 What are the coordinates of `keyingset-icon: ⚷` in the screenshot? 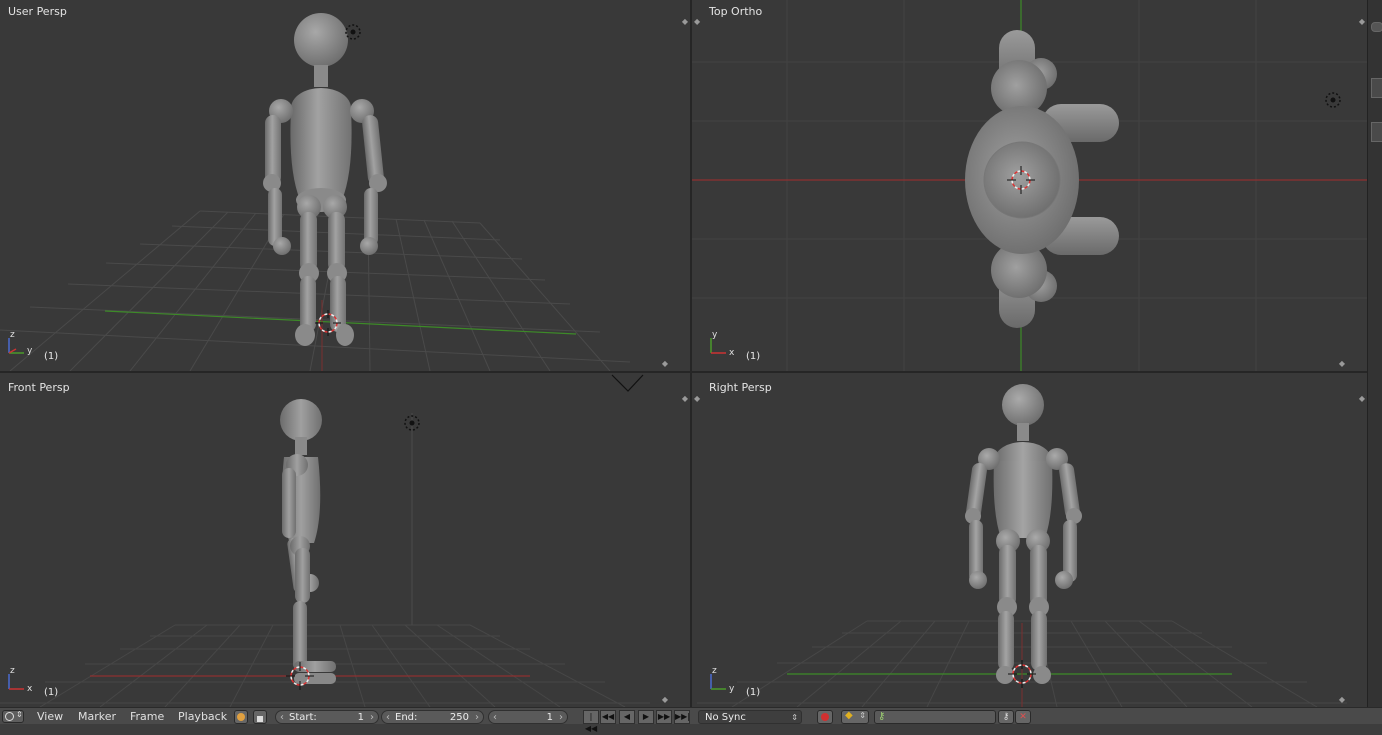 It's located at (882, 716).